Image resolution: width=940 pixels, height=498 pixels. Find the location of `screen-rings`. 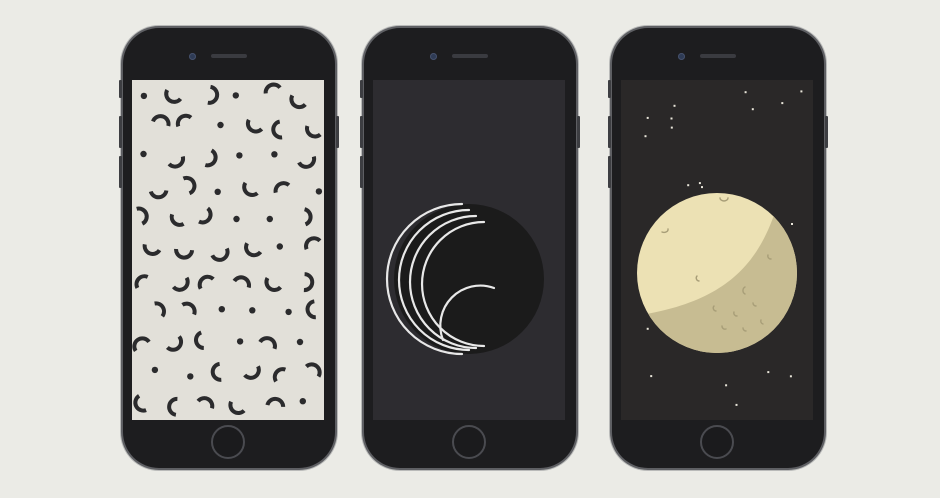

screen-rings is located at coordinates (469, 250).